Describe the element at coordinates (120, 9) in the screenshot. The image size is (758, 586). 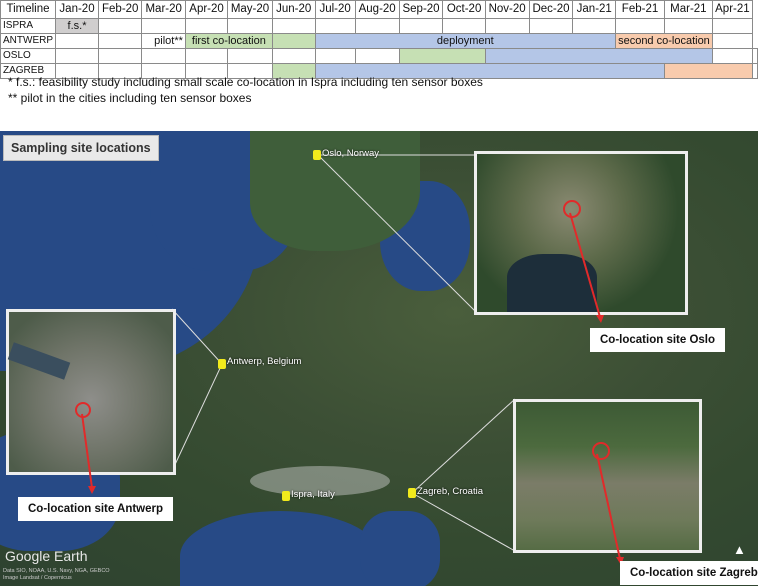
I see `month-header: Feb-20` at that location.